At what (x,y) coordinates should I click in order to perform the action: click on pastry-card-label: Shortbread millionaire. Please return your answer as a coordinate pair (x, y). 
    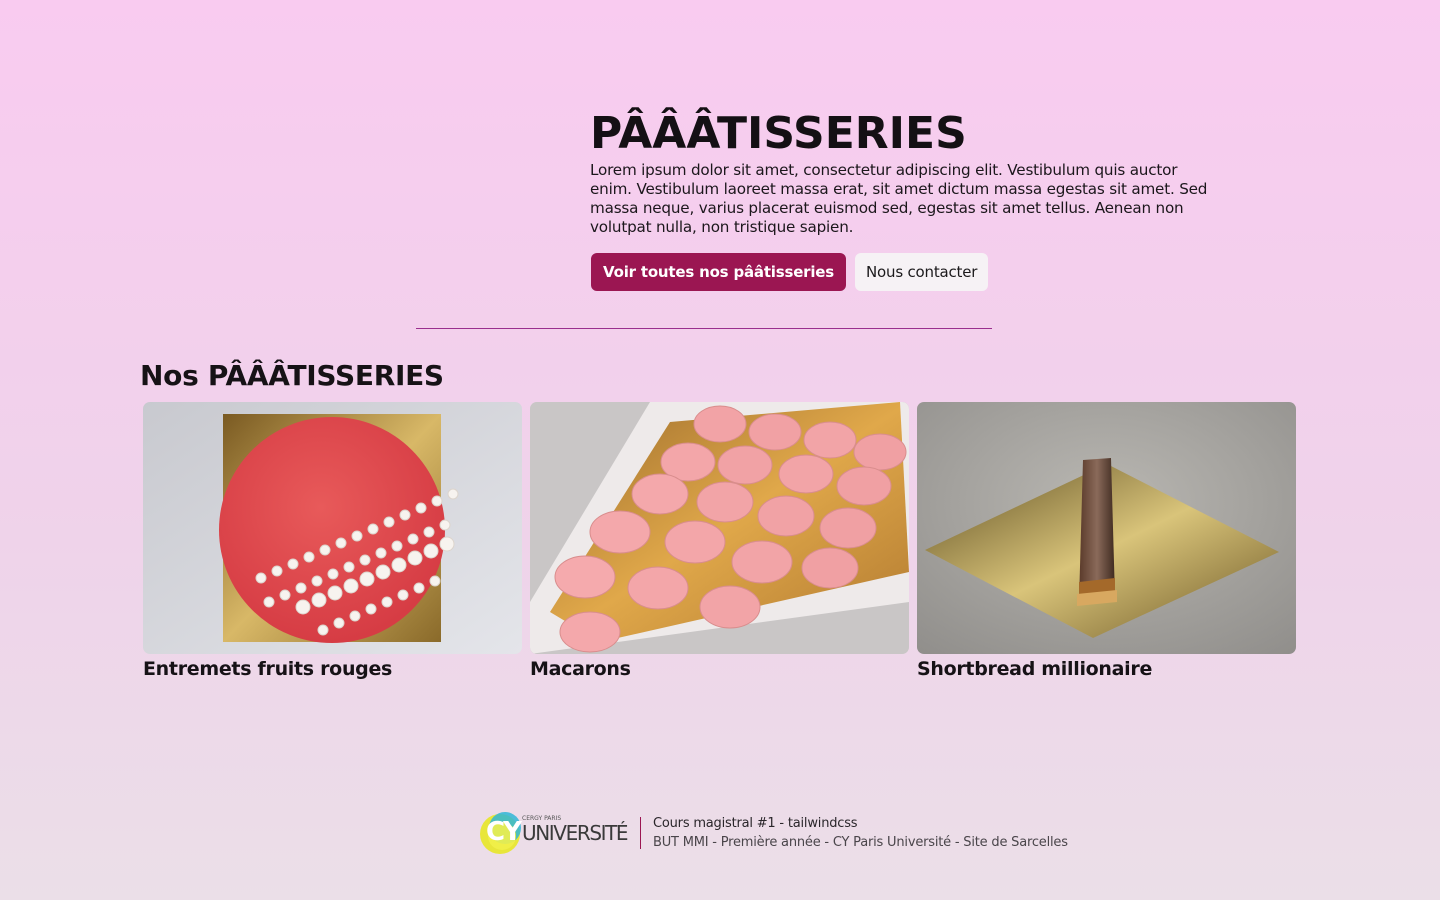
    Looking at the image, I should click on (1035, 669).